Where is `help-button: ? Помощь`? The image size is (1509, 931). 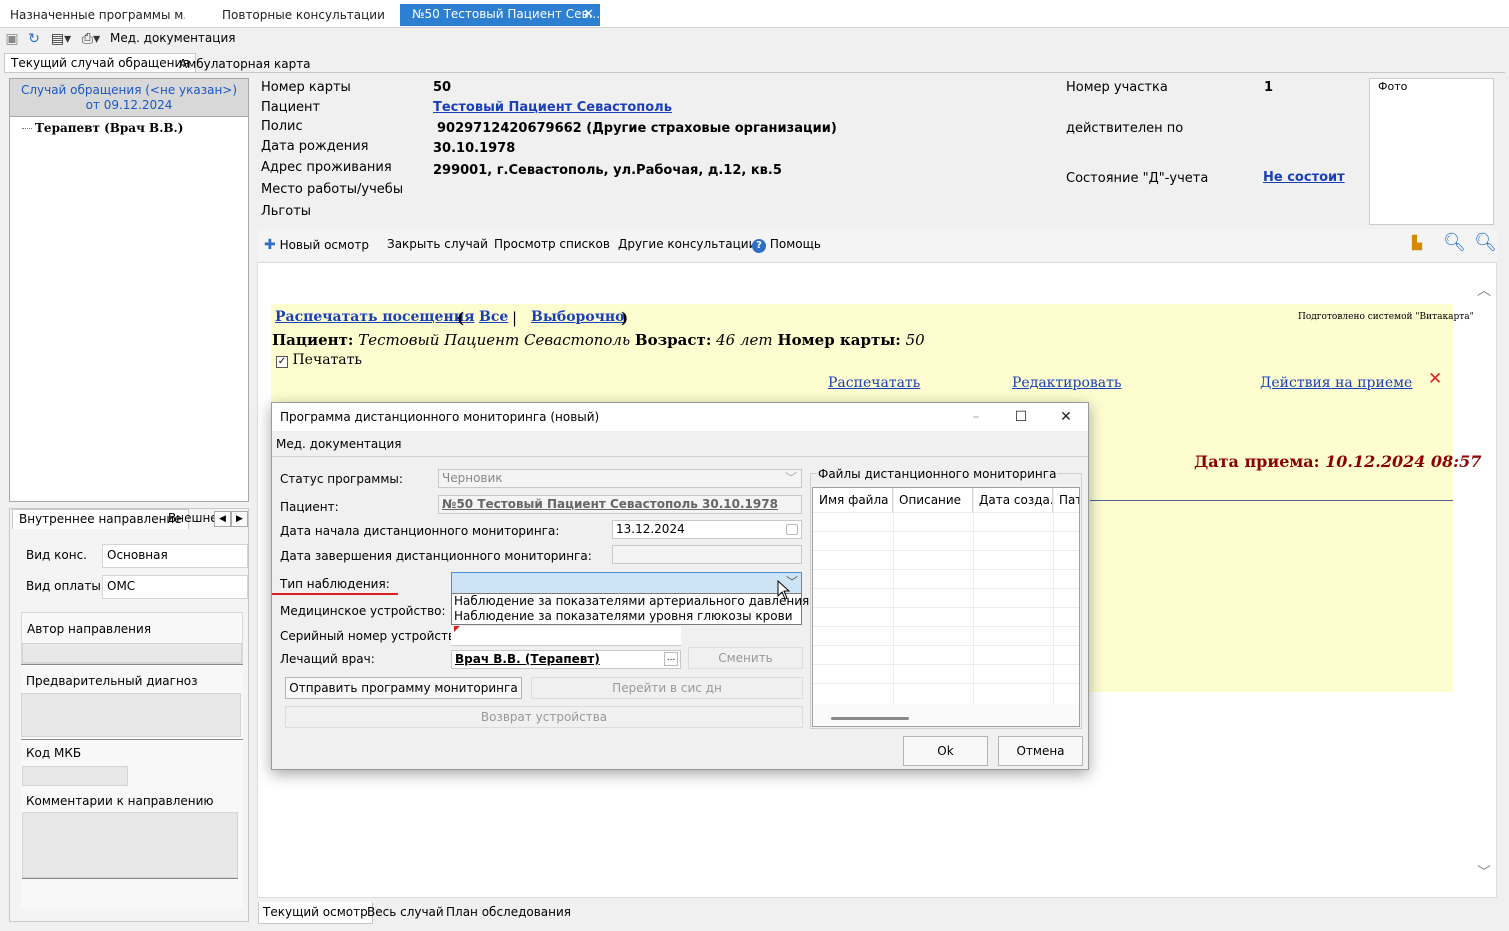
help-button: ? Помощь is located at coordinates (786, 245).